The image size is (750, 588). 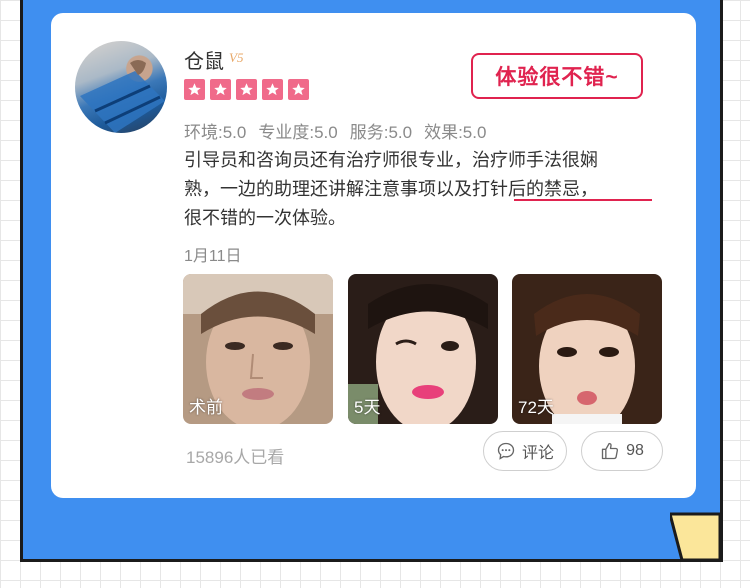 What do you see at coordinates (391, 160) in the screenshot?
I see `review-line: 引导员和咨询员还有治疗师很专业，治疗师手法很娴` at bounding box center [391, 160].